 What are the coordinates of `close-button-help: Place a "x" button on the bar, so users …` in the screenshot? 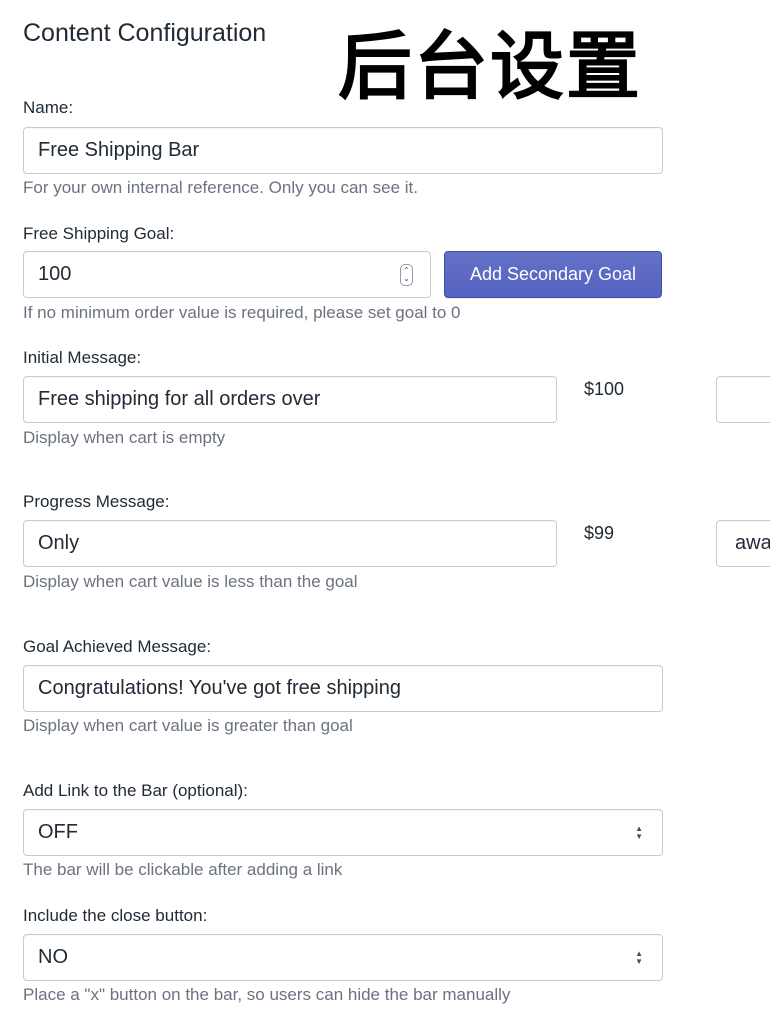 It's located at (267, 994).